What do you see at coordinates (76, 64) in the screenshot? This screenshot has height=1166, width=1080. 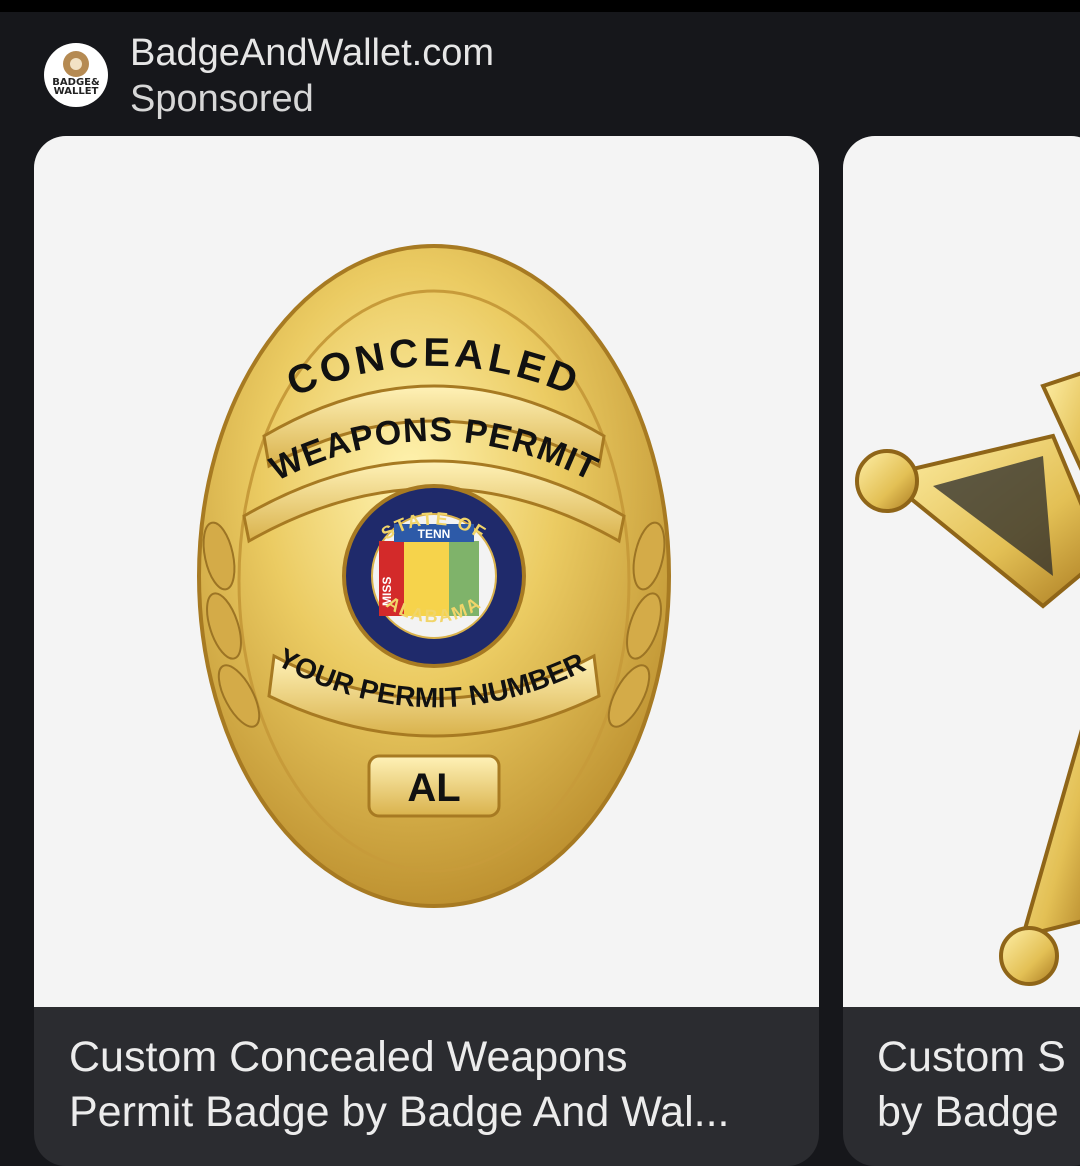 I see `coin-icon` at bounding box center [76, 64].